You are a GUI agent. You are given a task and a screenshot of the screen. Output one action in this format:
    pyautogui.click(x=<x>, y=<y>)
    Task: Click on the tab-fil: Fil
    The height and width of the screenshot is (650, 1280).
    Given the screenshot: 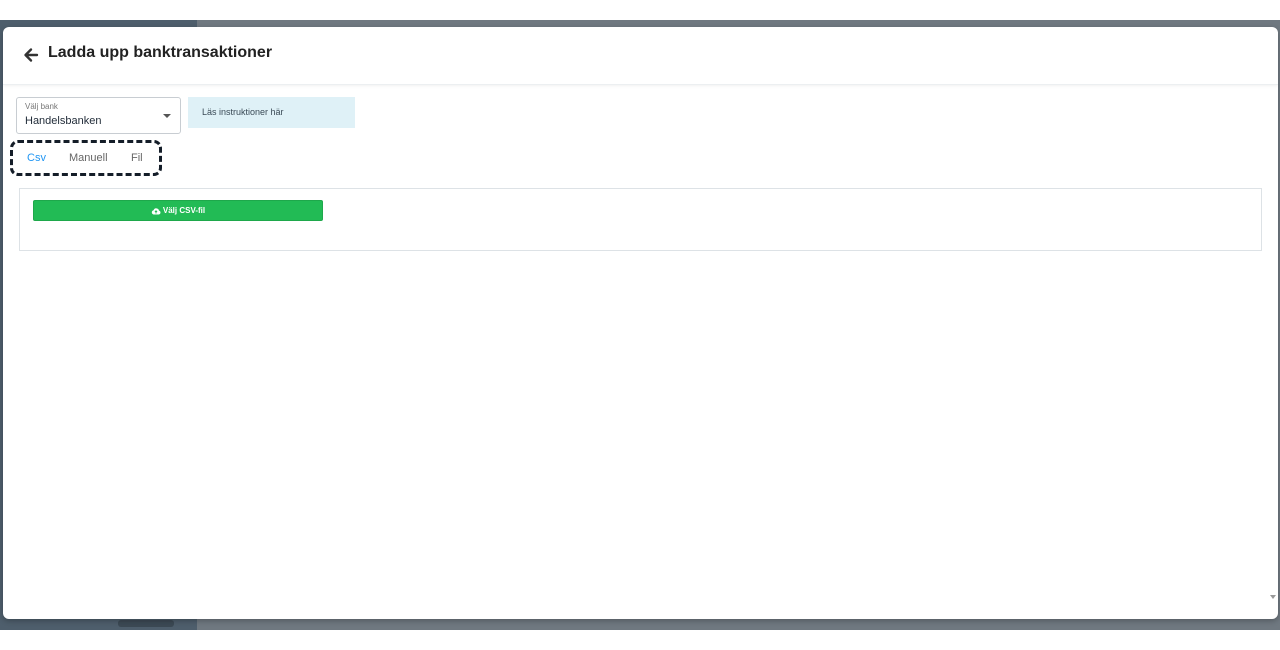 What is the action you would take?
    pyautogui.click(x=137, y=158)
    